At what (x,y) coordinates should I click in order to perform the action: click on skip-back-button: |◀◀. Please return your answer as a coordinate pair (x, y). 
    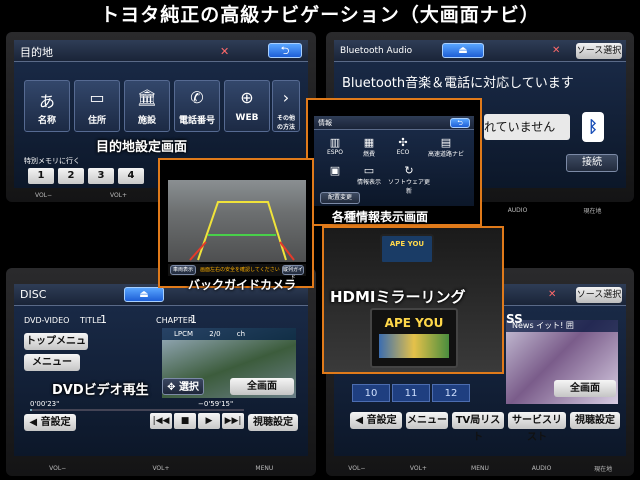
    Looking at the image, I should click on (161, 421).